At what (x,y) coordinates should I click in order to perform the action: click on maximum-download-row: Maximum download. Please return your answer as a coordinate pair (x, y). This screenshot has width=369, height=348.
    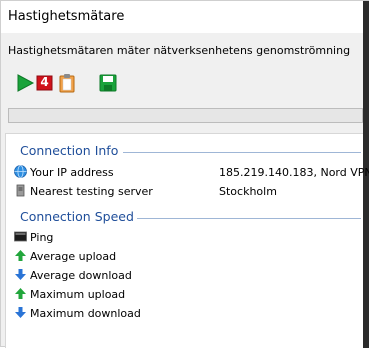
    Looking at the image, I should click on (77, 314).